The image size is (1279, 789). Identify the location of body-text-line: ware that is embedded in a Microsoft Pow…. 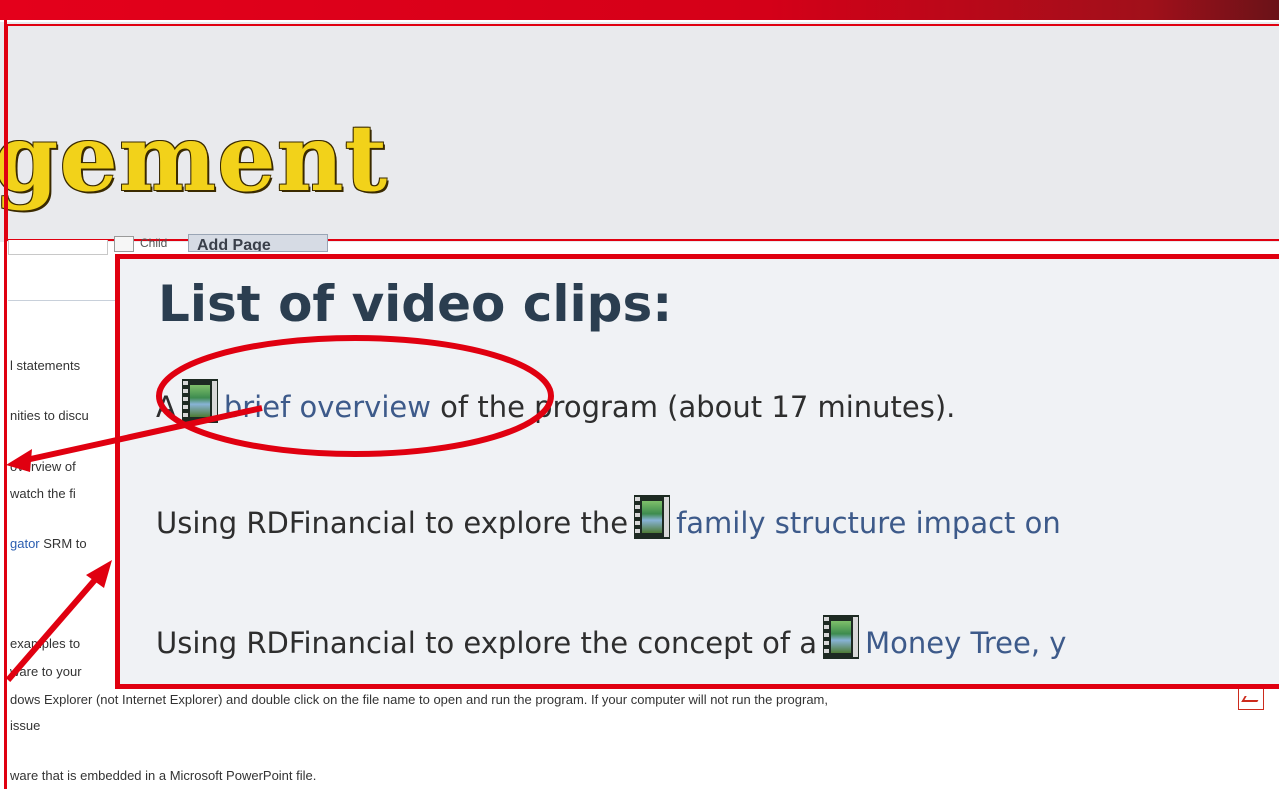
(163, 775).